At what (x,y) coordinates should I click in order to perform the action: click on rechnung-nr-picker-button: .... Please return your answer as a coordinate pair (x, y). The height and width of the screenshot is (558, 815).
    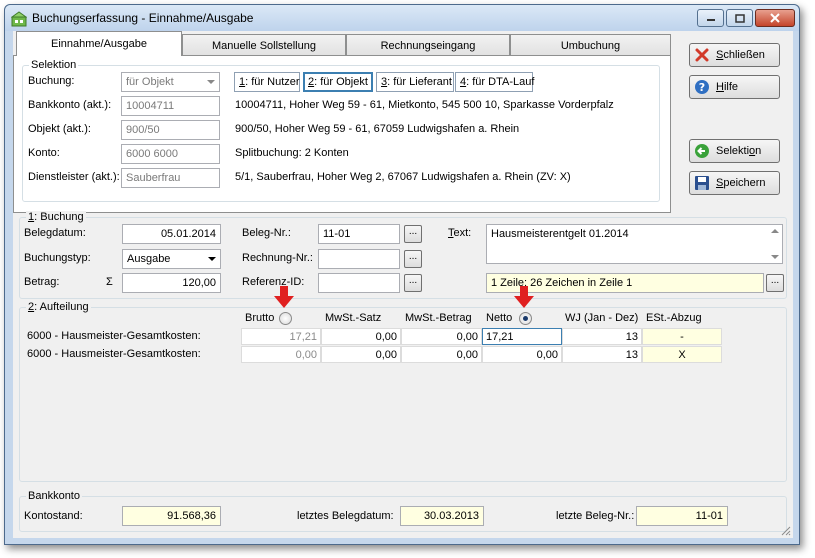
    Looking at the image, I should click on (413, 259).